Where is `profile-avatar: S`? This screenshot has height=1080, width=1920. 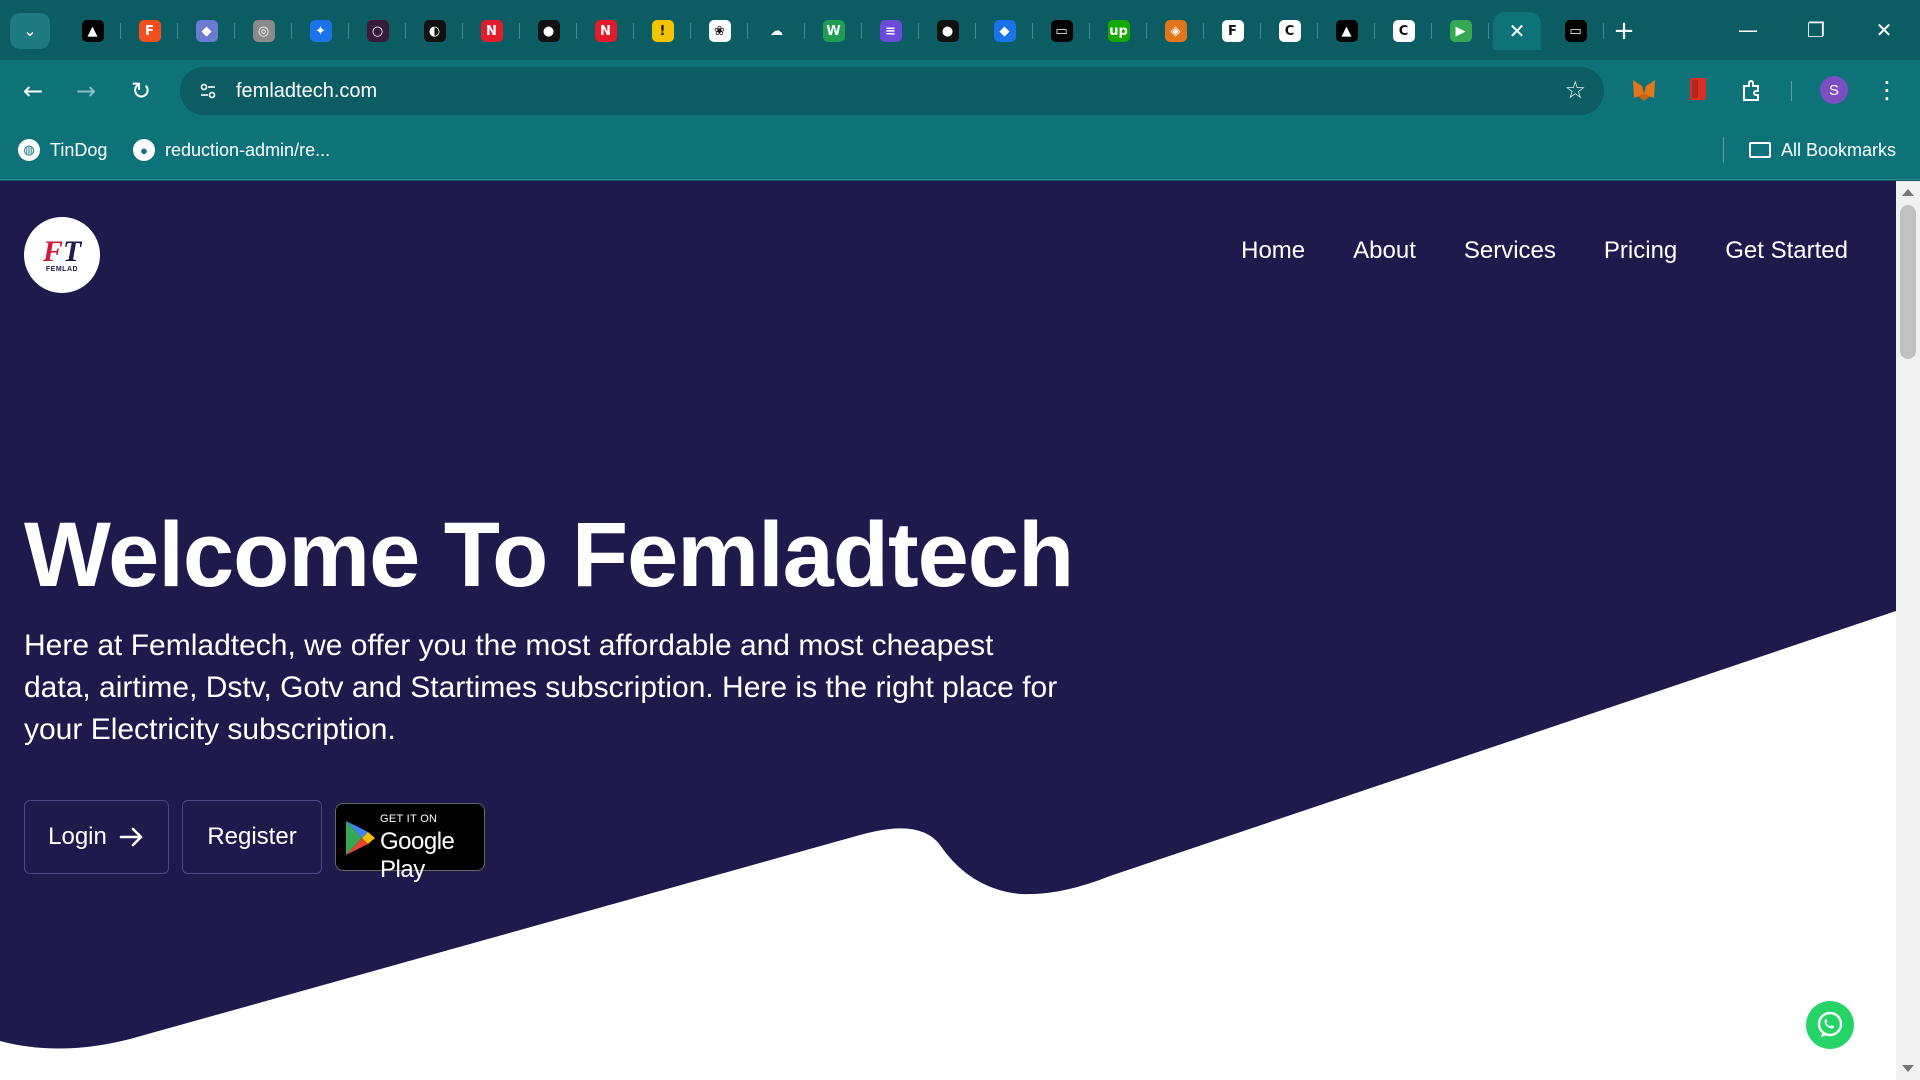 profile-avatar: S is located at coordinates (1834, 90).